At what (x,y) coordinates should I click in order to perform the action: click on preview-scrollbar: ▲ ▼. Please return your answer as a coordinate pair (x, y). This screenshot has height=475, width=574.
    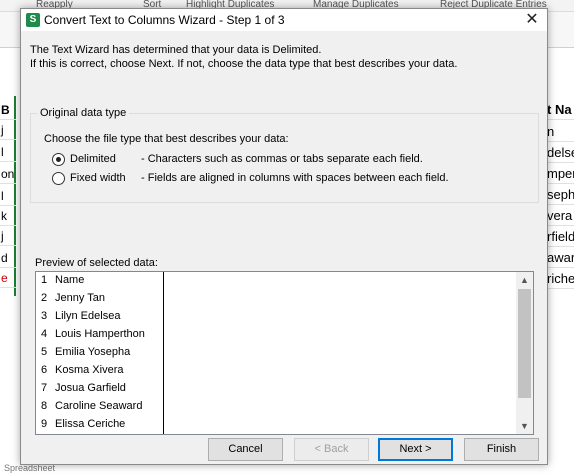
    Looking at the image, I should click on (524, 353).